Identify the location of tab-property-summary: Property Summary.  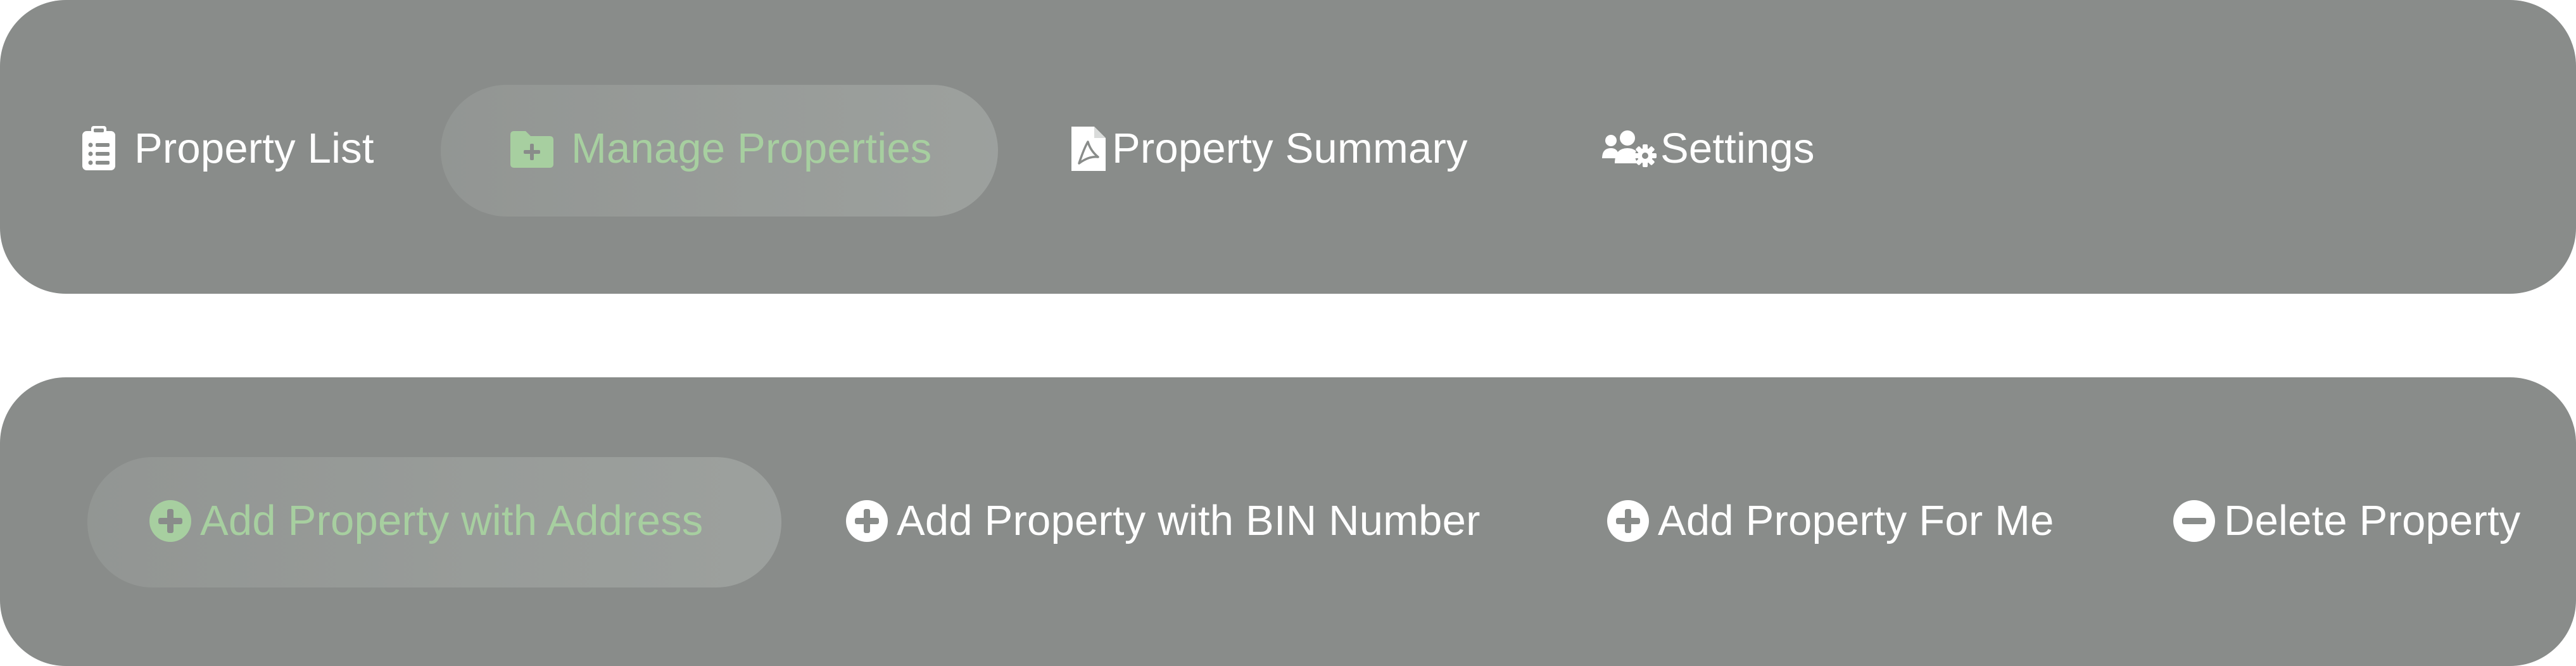
(1269, 148).